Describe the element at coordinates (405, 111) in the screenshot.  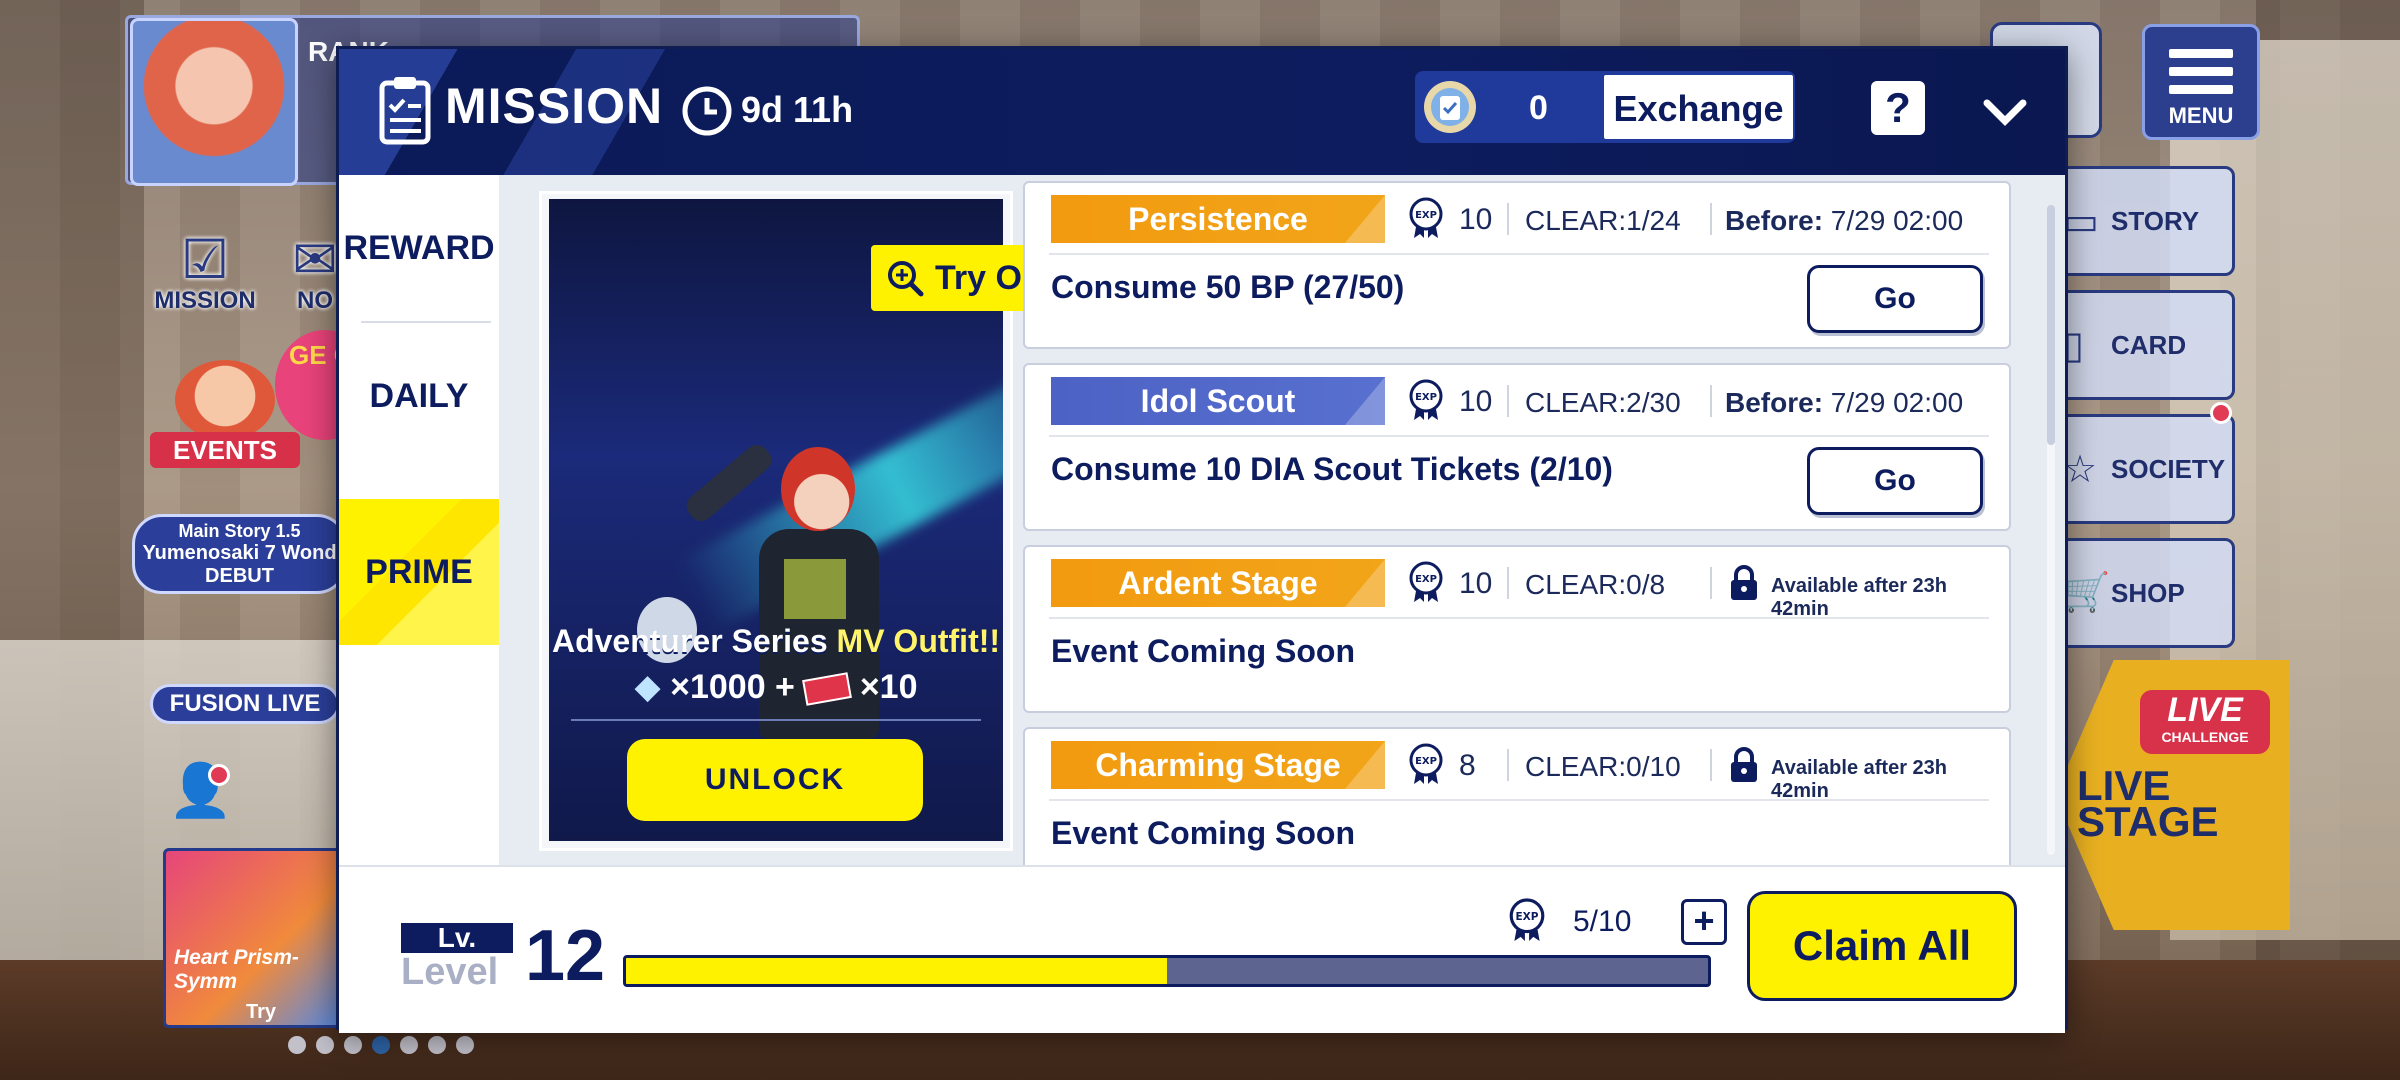
I see `clipboard-icon` at that location.